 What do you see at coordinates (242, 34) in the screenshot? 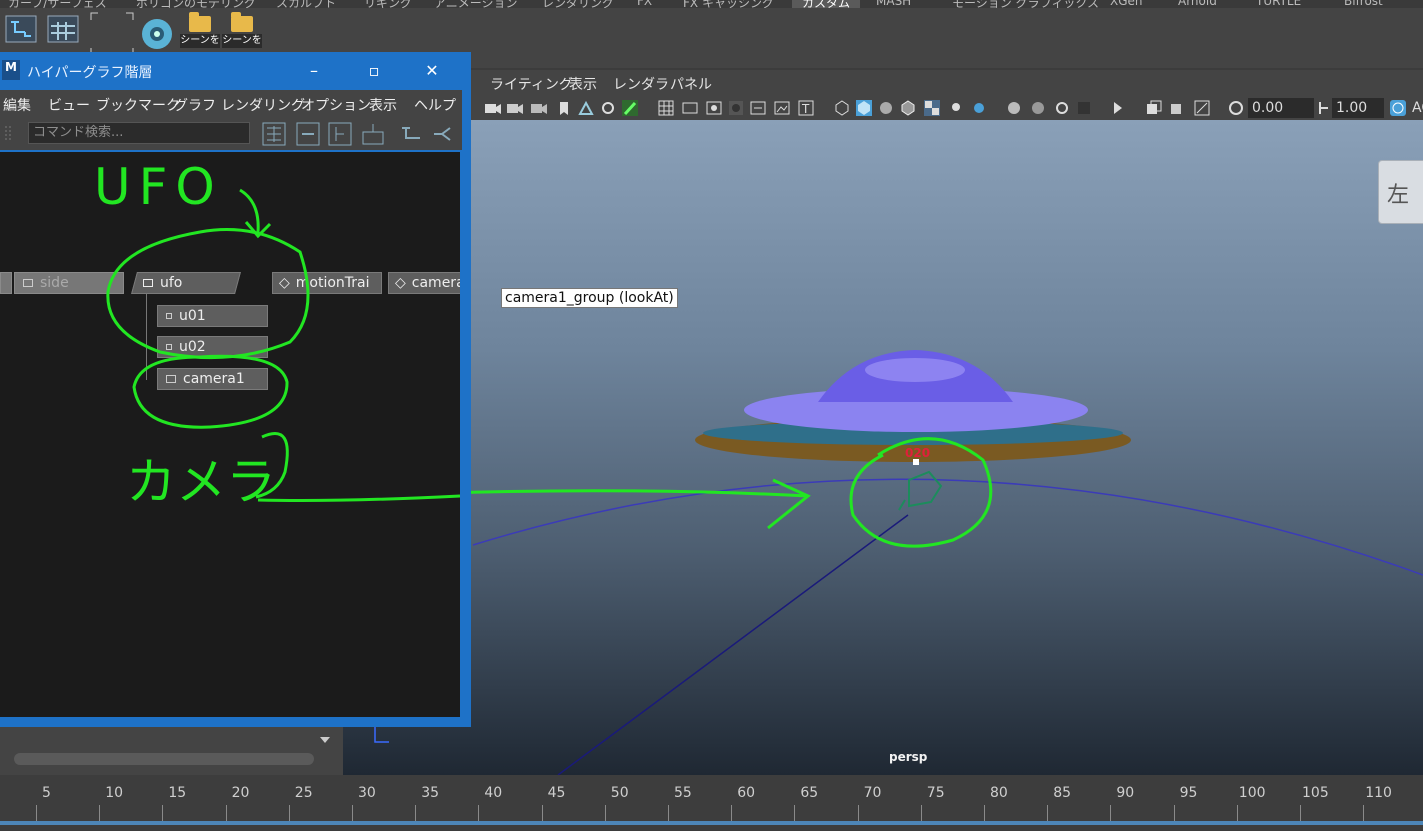
I see `open-scene-button-2: シーンを` at bounding box center [242, 34].